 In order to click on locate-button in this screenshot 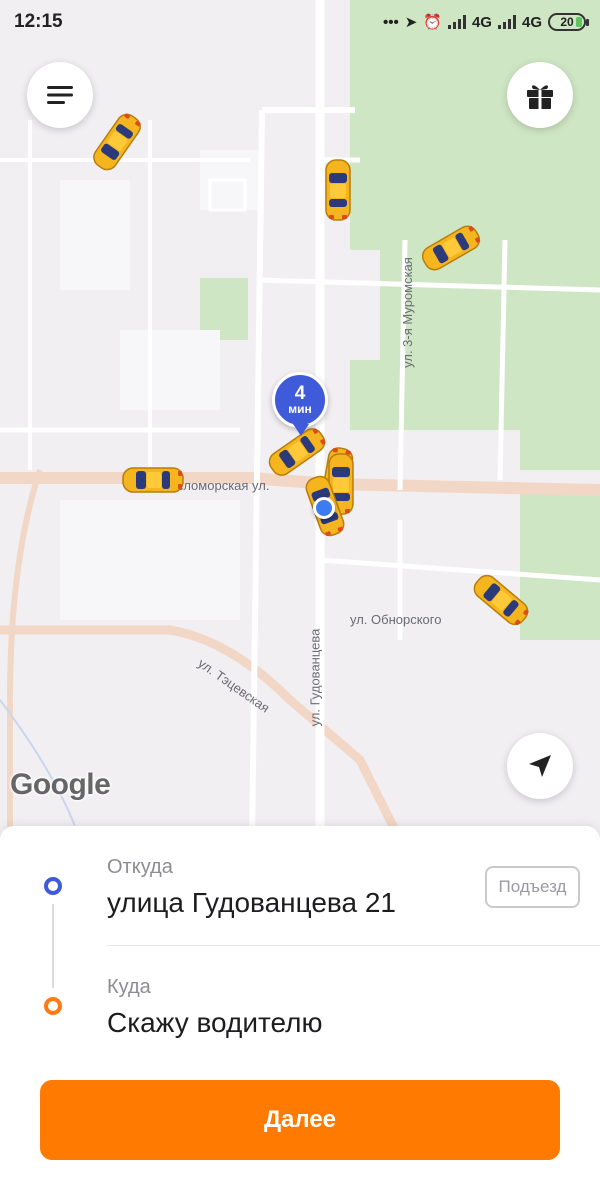, I will do `click(540, 766)`.